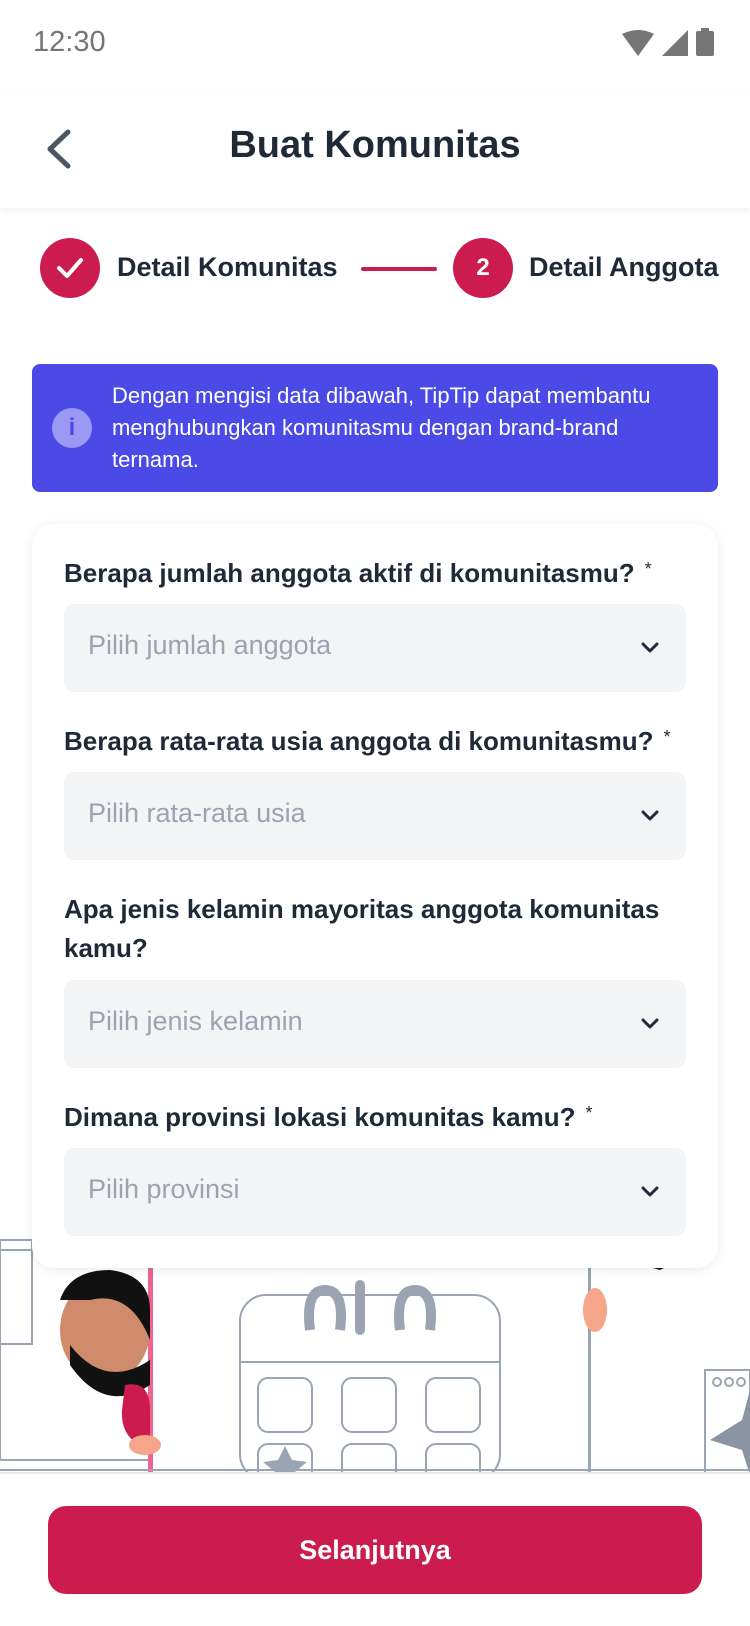 Image resolution: width=750 pixels, height=1626 pixels. Describe the element at coordinates (638, 43) in the screenshot. I see `wifi-icon` at that location.